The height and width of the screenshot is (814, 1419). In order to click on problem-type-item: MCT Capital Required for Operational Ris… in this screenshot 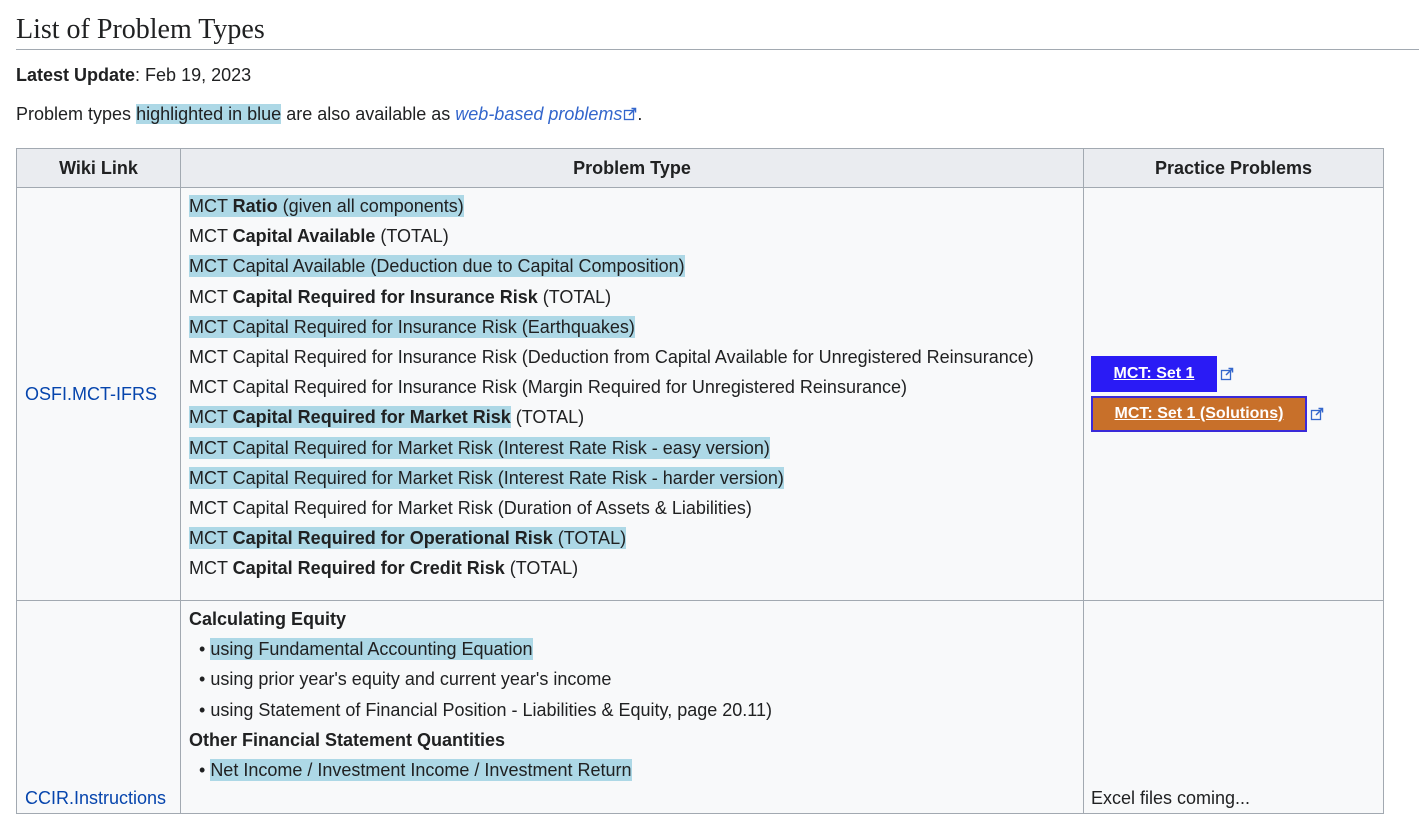, I will do `click(408, 538)`.